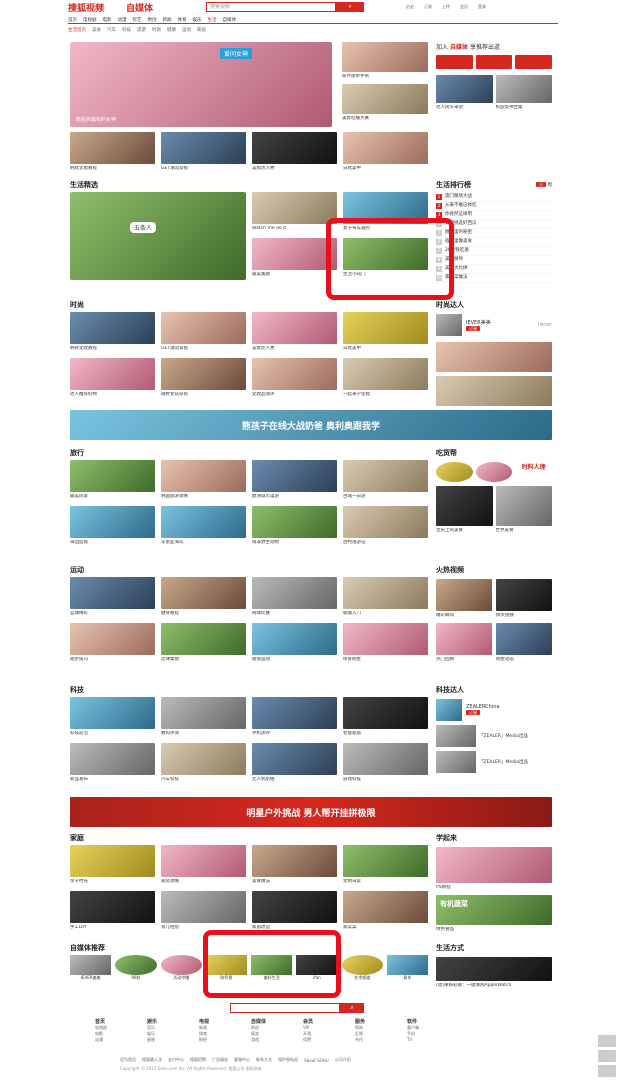  I want to click on subnav-tech: 科技, so click(126, 30).